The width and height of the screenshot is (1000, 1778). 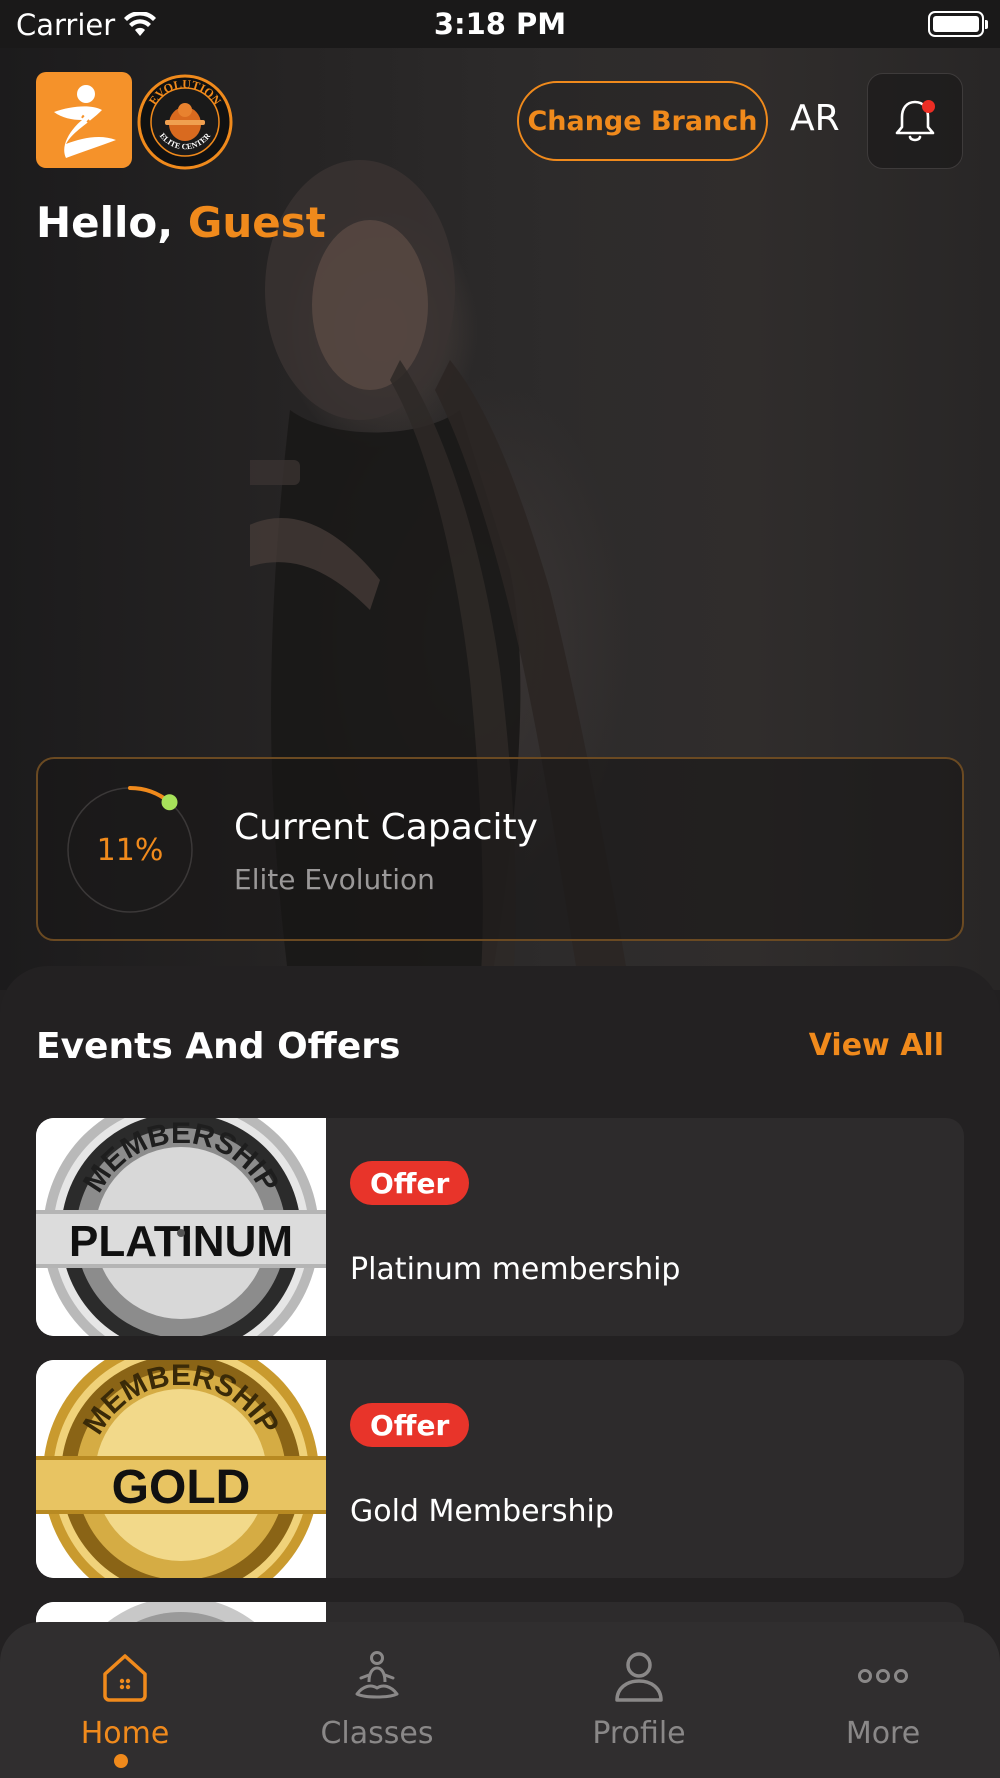 I want to click on greeting: Hello, Guest, so click(x=181, y=222).